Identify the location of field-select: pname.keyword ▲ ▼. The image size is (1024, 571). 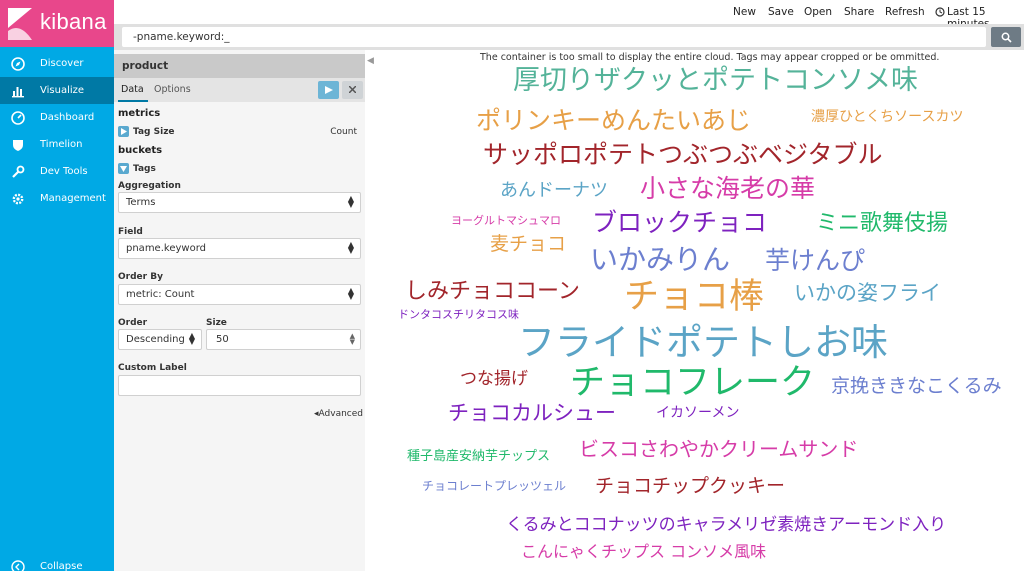
(239, 248).